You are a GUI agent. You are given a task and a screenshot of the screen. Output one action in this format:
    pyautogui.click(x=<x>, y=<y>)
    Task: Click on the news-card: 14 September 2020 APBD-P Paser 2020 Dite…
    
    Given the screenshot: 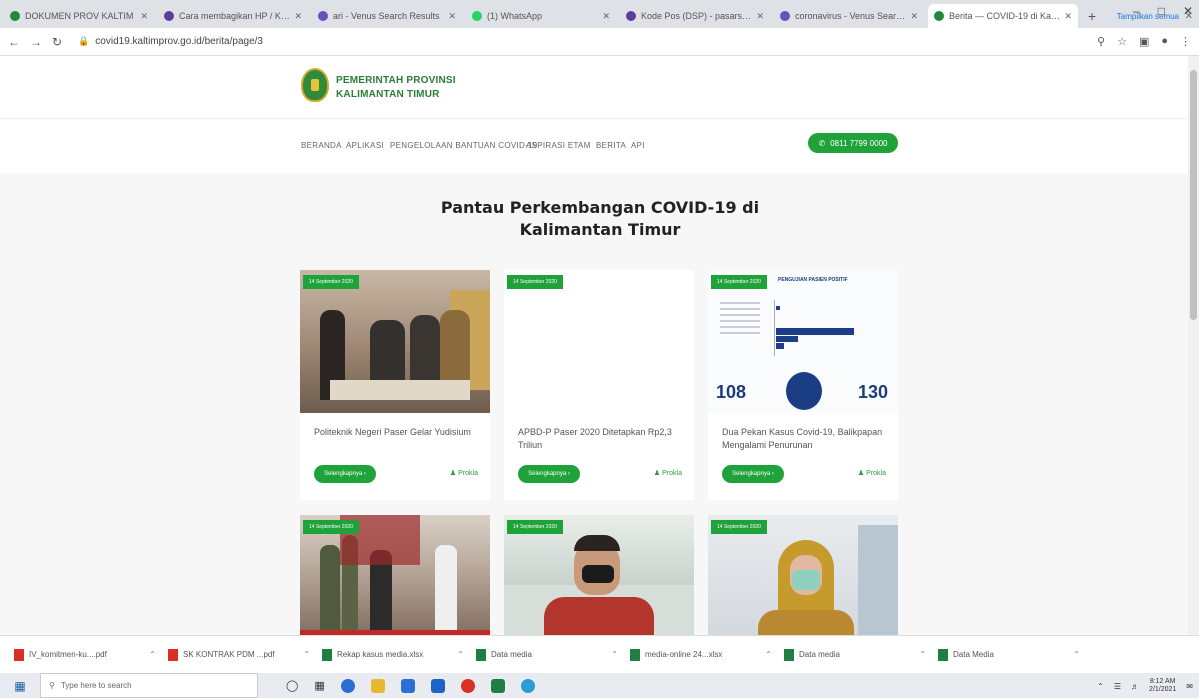 What is the action you would take?
    pyautogui.click(x=599, y=385)
    